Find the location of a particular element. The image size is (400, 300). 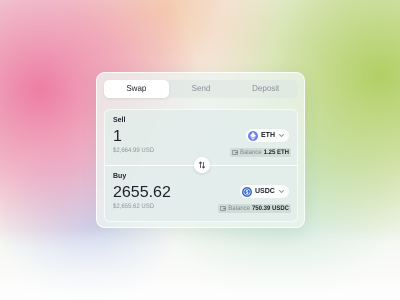

ethereum-icon is located at coordinates (253, 135).